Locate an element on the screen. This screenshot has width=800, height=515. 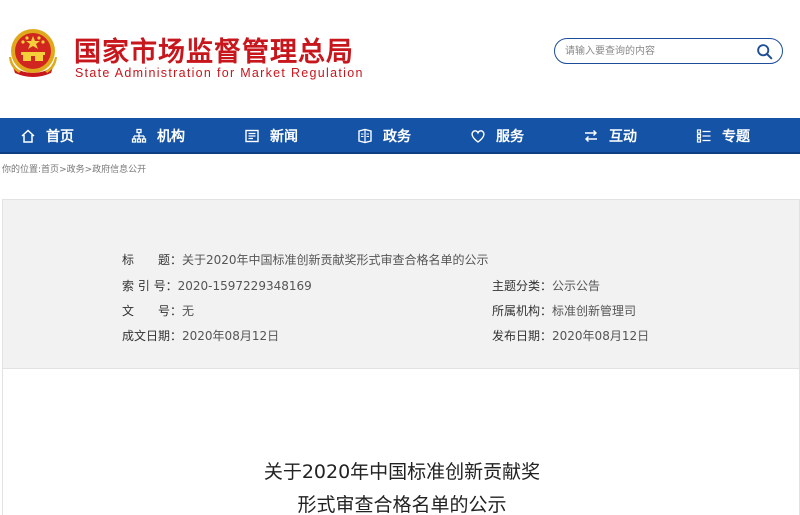
nav-item-label: 服务 is located at coordinates (510, 137).